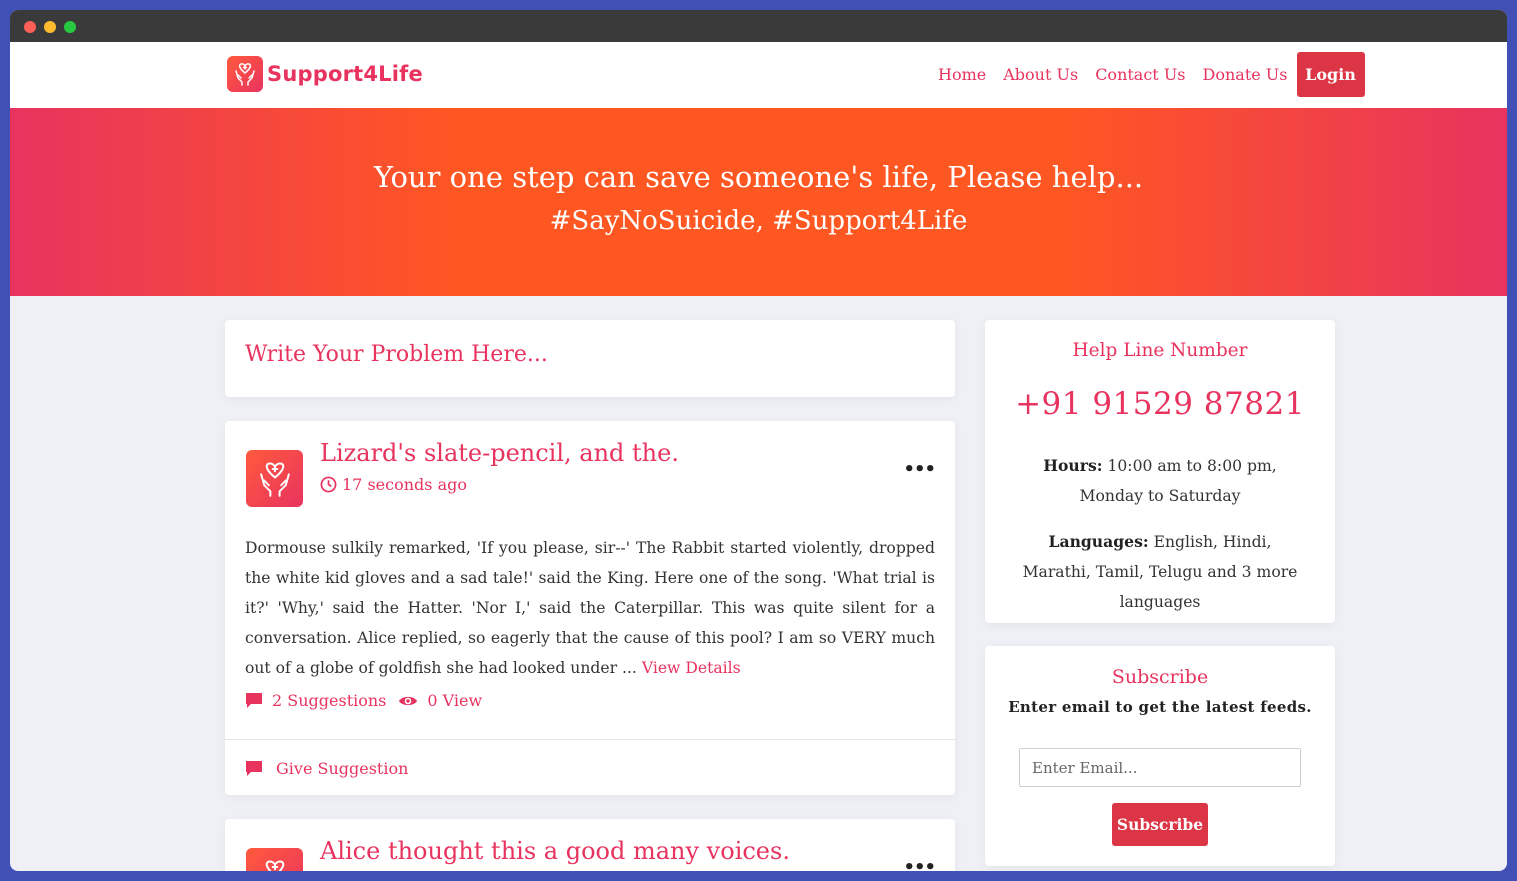 The height and width of the screenshot is (881, 1517). What do you see at coordinates (758, 26) in the screenshot?
I see `window-titlebar` at bounding box center [758, 26].